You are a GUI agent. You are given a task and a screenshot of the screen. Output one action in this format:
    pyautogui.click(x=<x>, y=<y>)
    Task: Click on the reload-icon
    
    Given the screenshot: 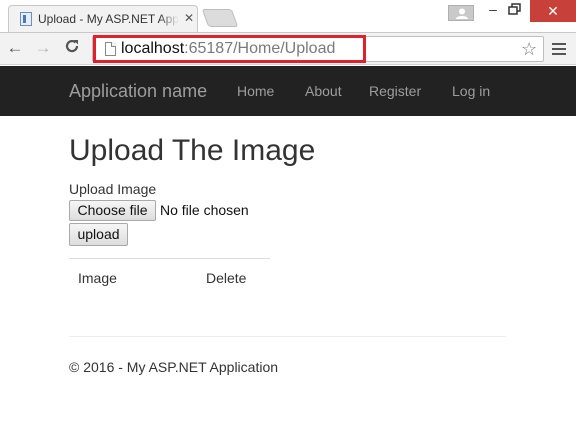 What is the action you would take?
    pyautogui.click(x=72, y=48)
    